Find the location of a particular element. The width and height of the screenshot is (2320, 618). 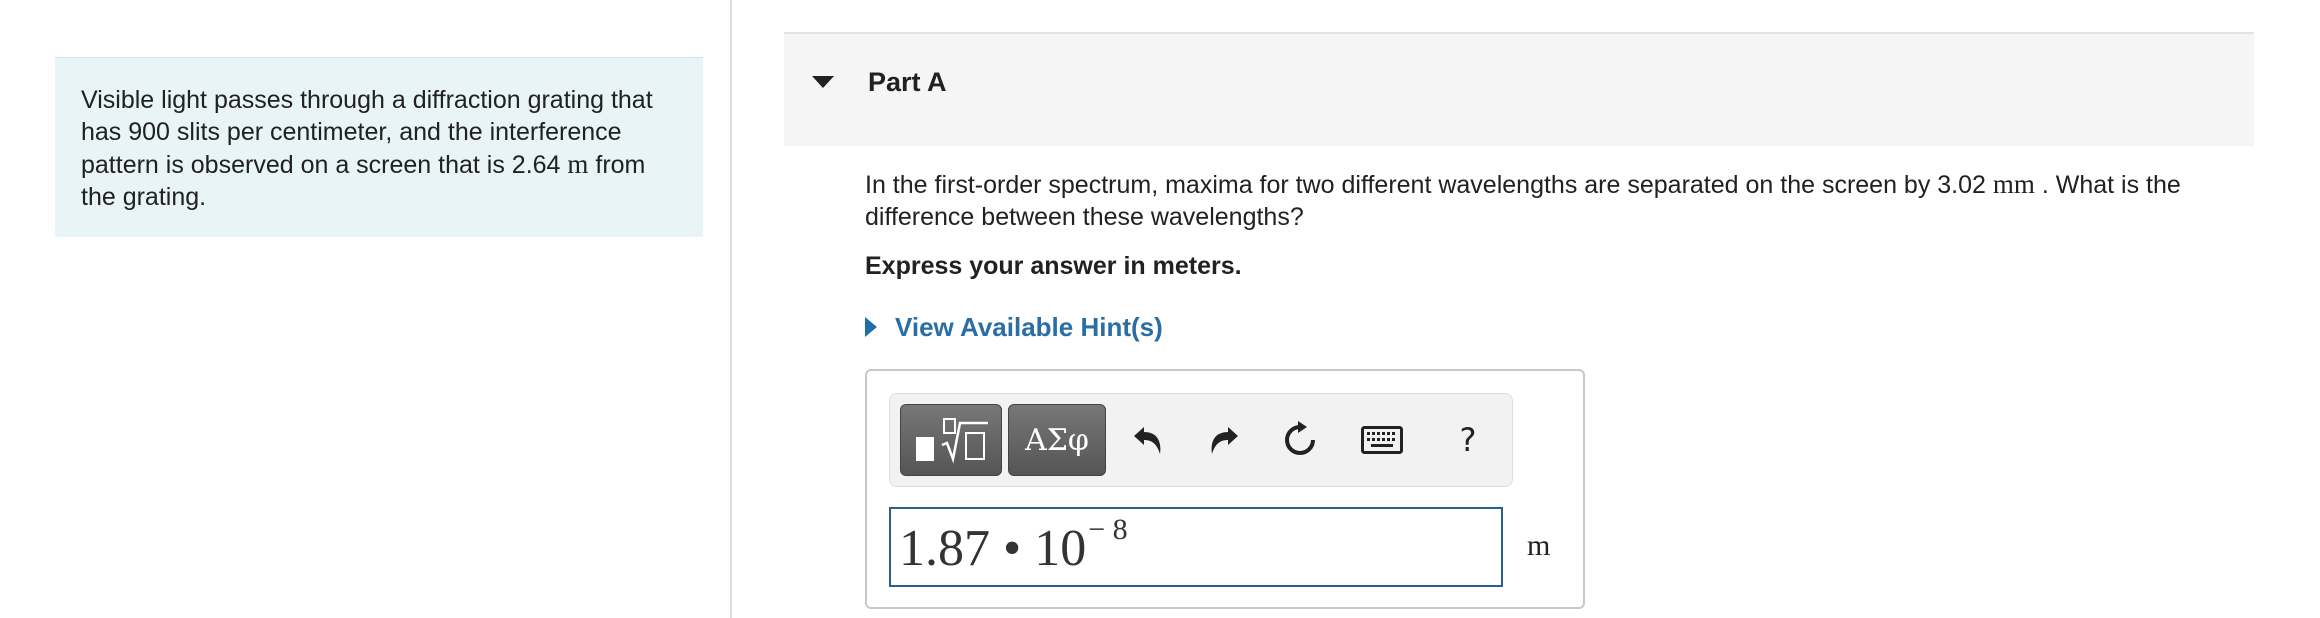

templates-button is located at coordinates (951, 440).